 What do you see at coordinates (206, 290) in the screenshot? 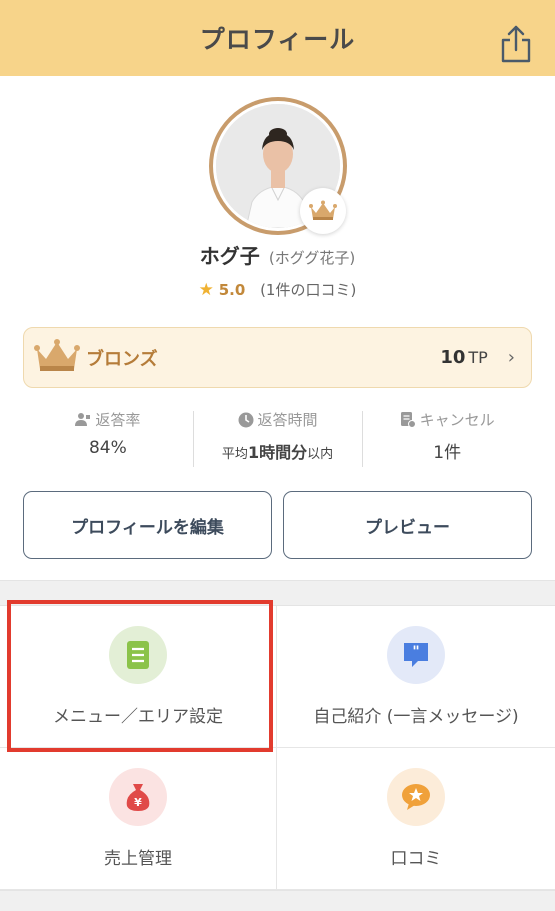
I see `star-icon: ★` at bounding box center [206, 290].